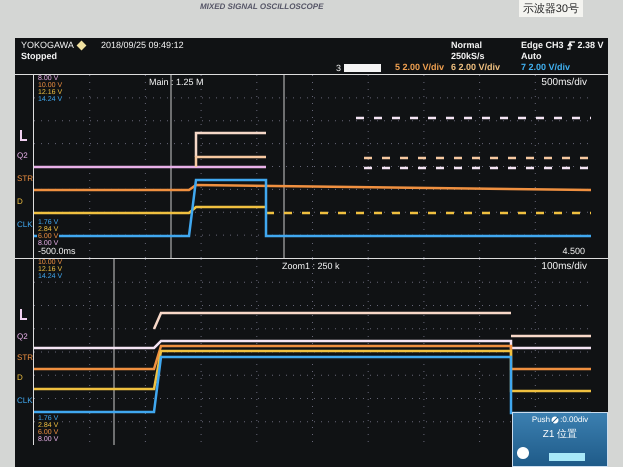 The height and width of the screenshot is (467, 623). Describe the element at coordinates (362, 68) in the screenshot. I see `record-bar` at that location.